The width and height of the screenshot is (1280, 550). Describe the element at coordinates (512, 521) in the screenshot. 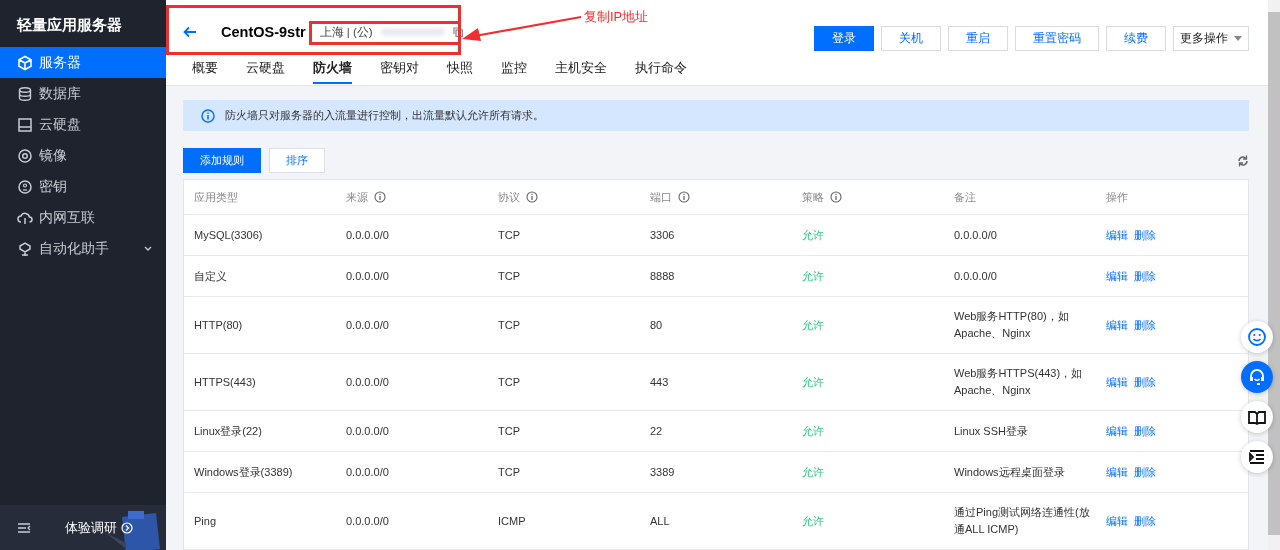

I see `table-cell-text: ICMP` at that location.